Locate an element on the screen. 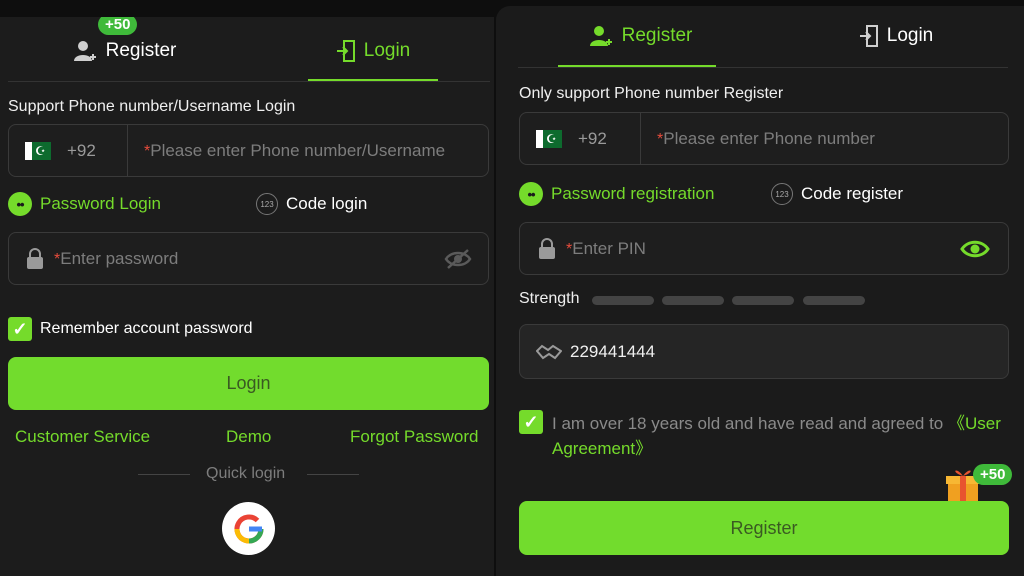 This screenshot has height=576, width=1024. code-login-label: Code login is located at coordinates (327, 203).